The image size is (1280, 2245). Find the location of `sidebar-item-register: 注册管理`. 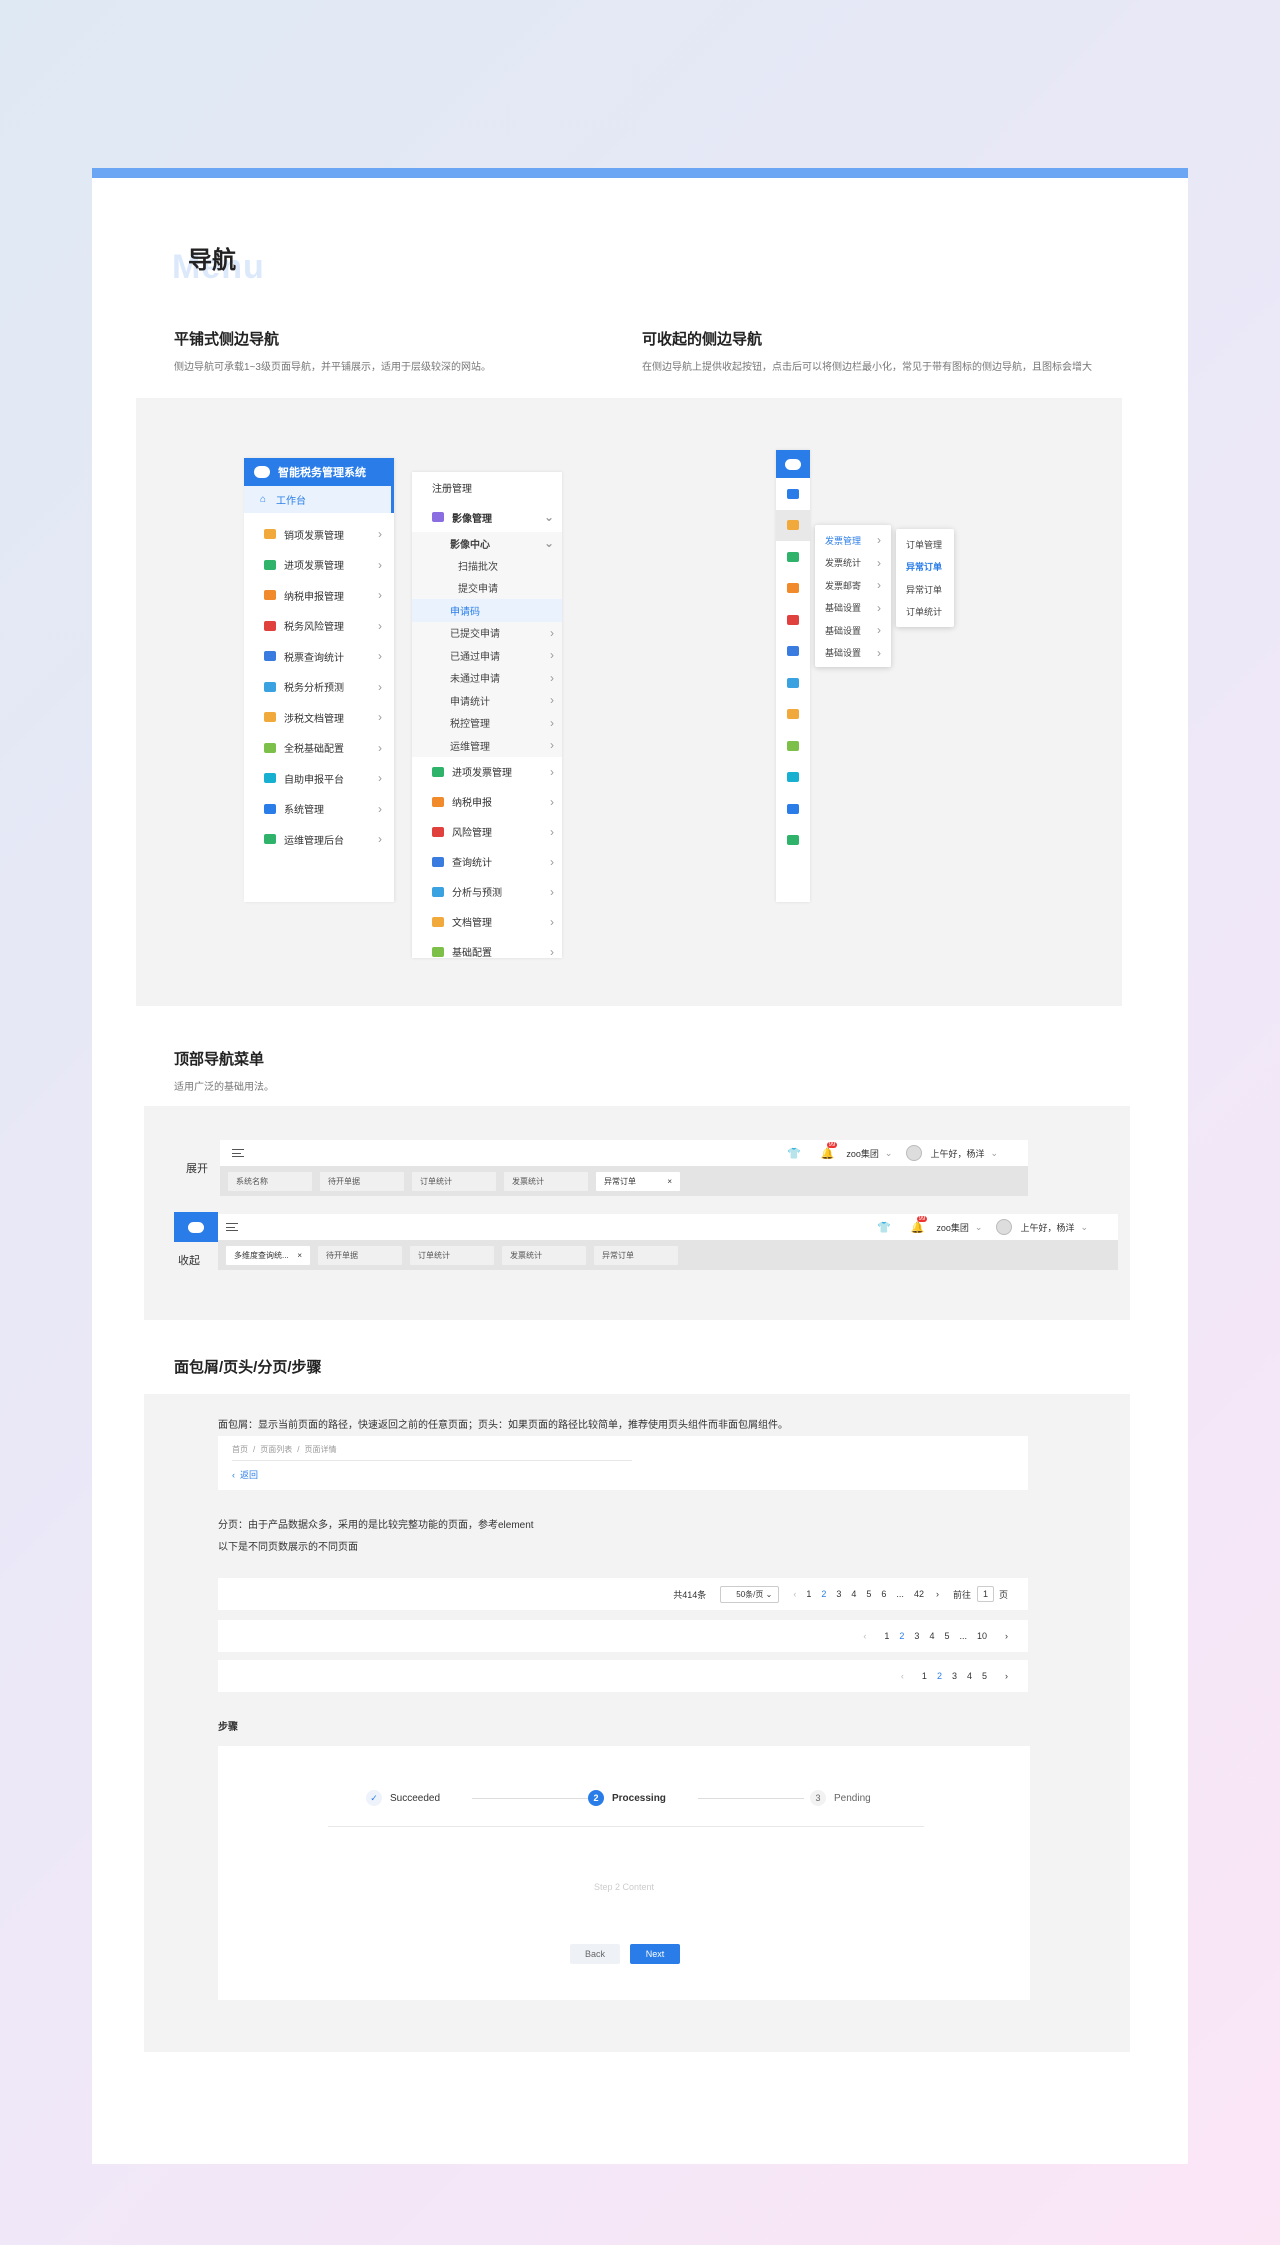

sidebar-item-register: 注册管理 is located at coordinates (487, 487).